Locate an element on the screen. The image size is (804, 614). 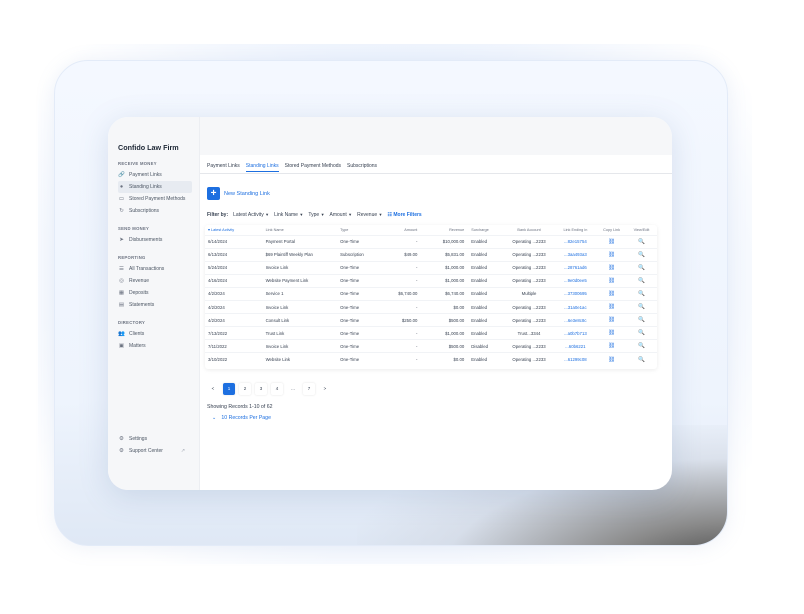
sidebar-item-statements: ▤ Statements is located at coordinates (155, 305).